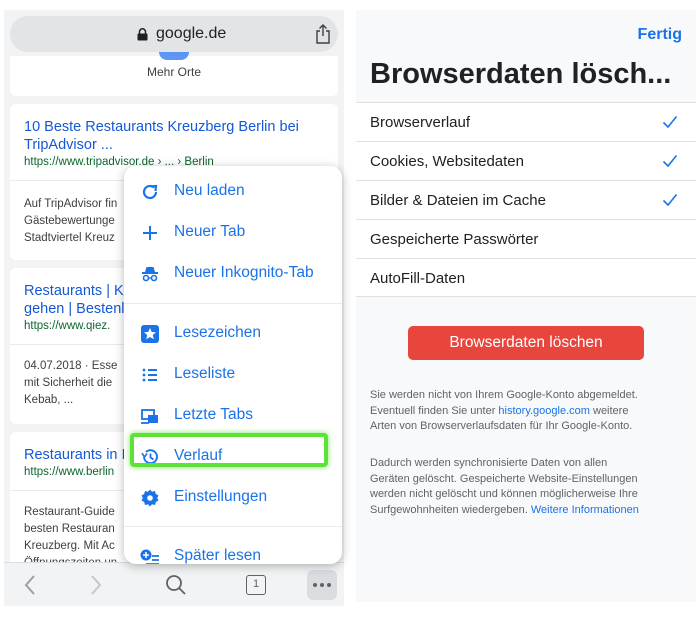  I want to click on forward-icon, so click(96, 585).